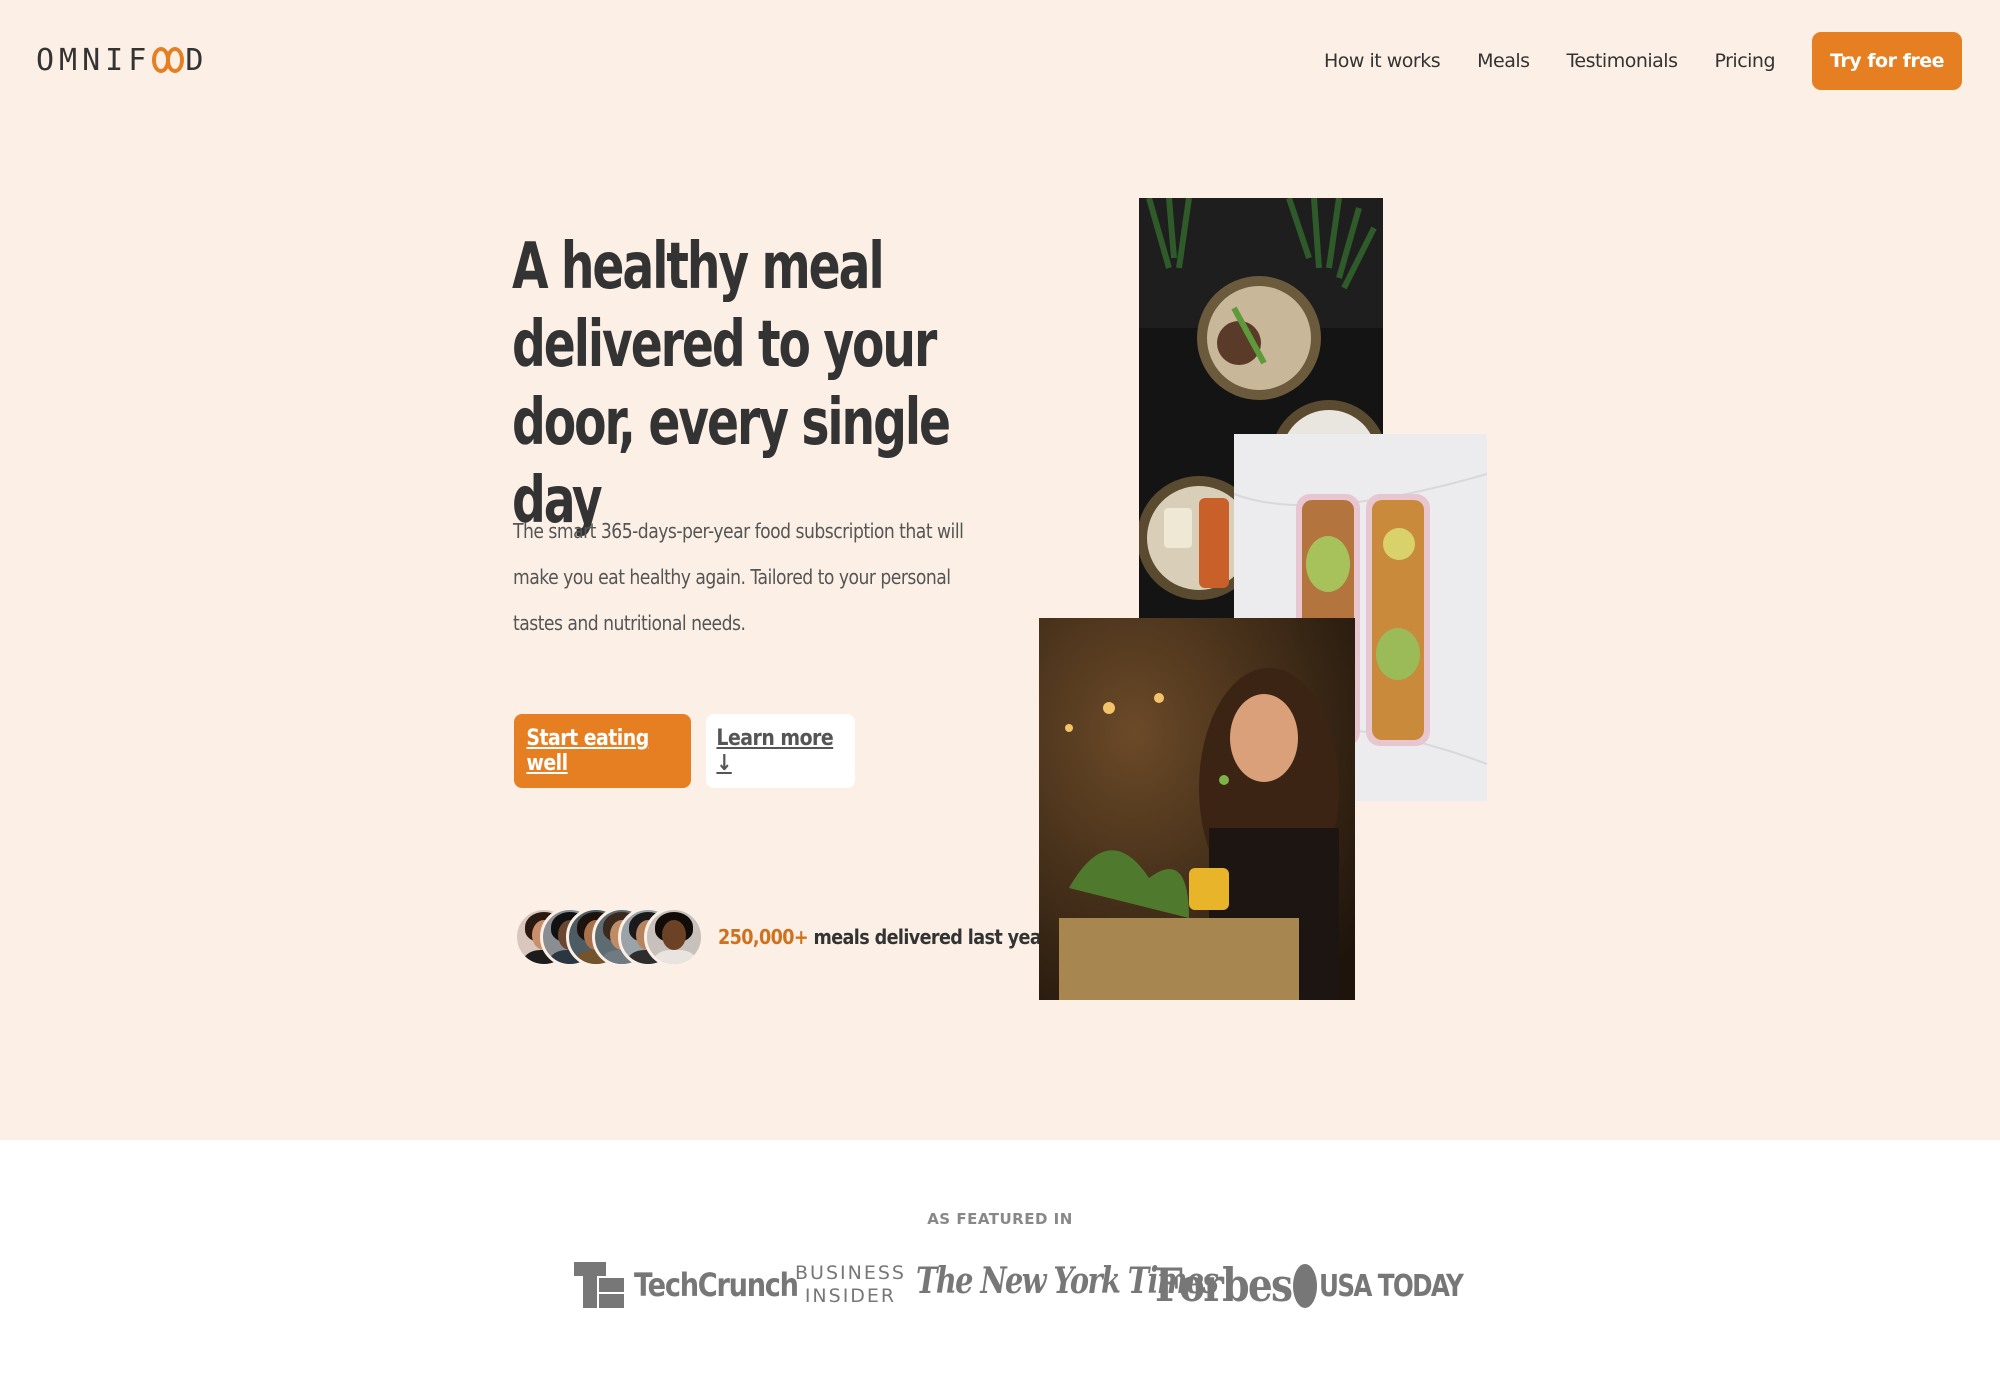 The height and width of the screenshot is (1390, 2000). Describe the element at coordinates (775, 751) in the screenshot. I see `learn-more-label: Learn more ↓` at that location.